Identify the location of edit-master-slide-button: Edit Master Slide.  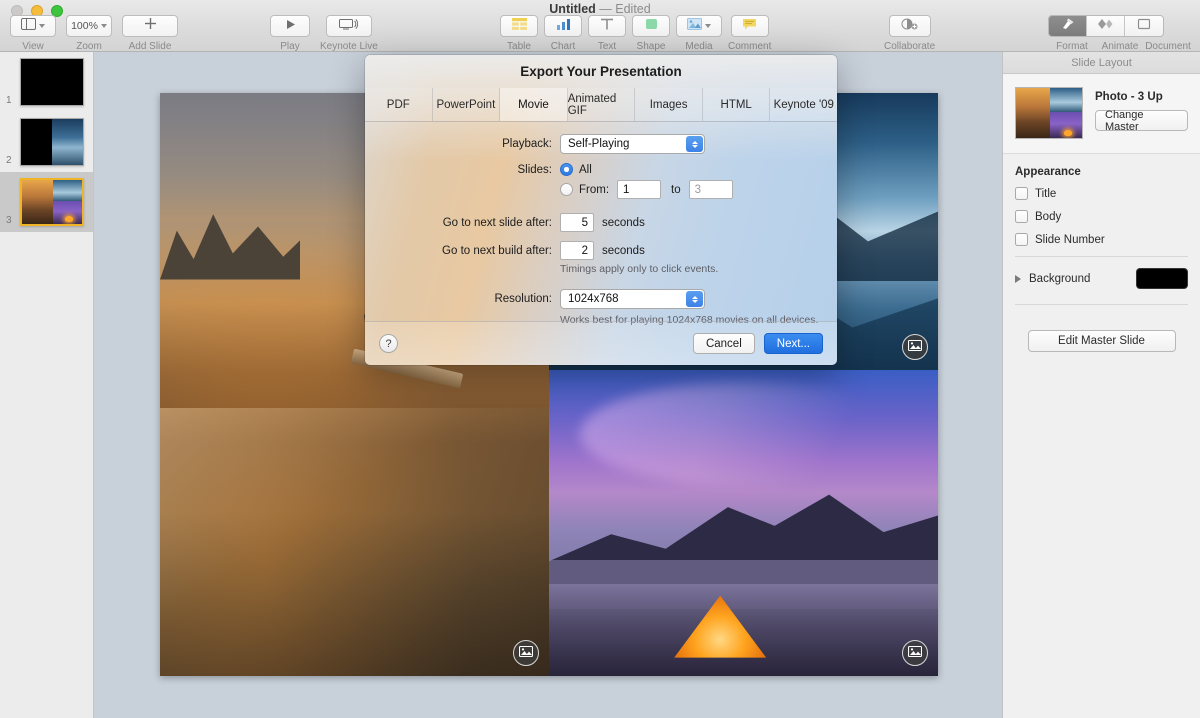
(1101, 341).